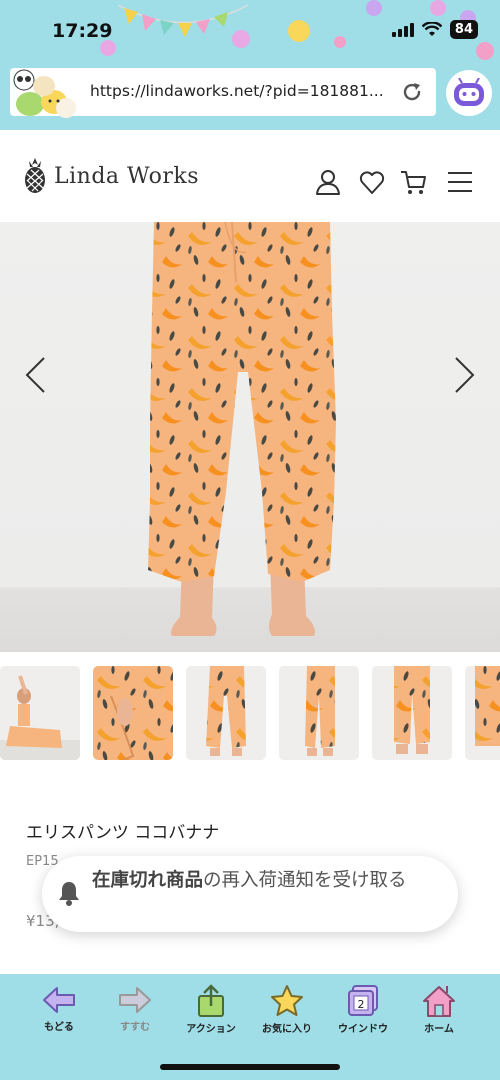 The image size is (500, 1080). I want to click on robot-icon, so click(469, 92).